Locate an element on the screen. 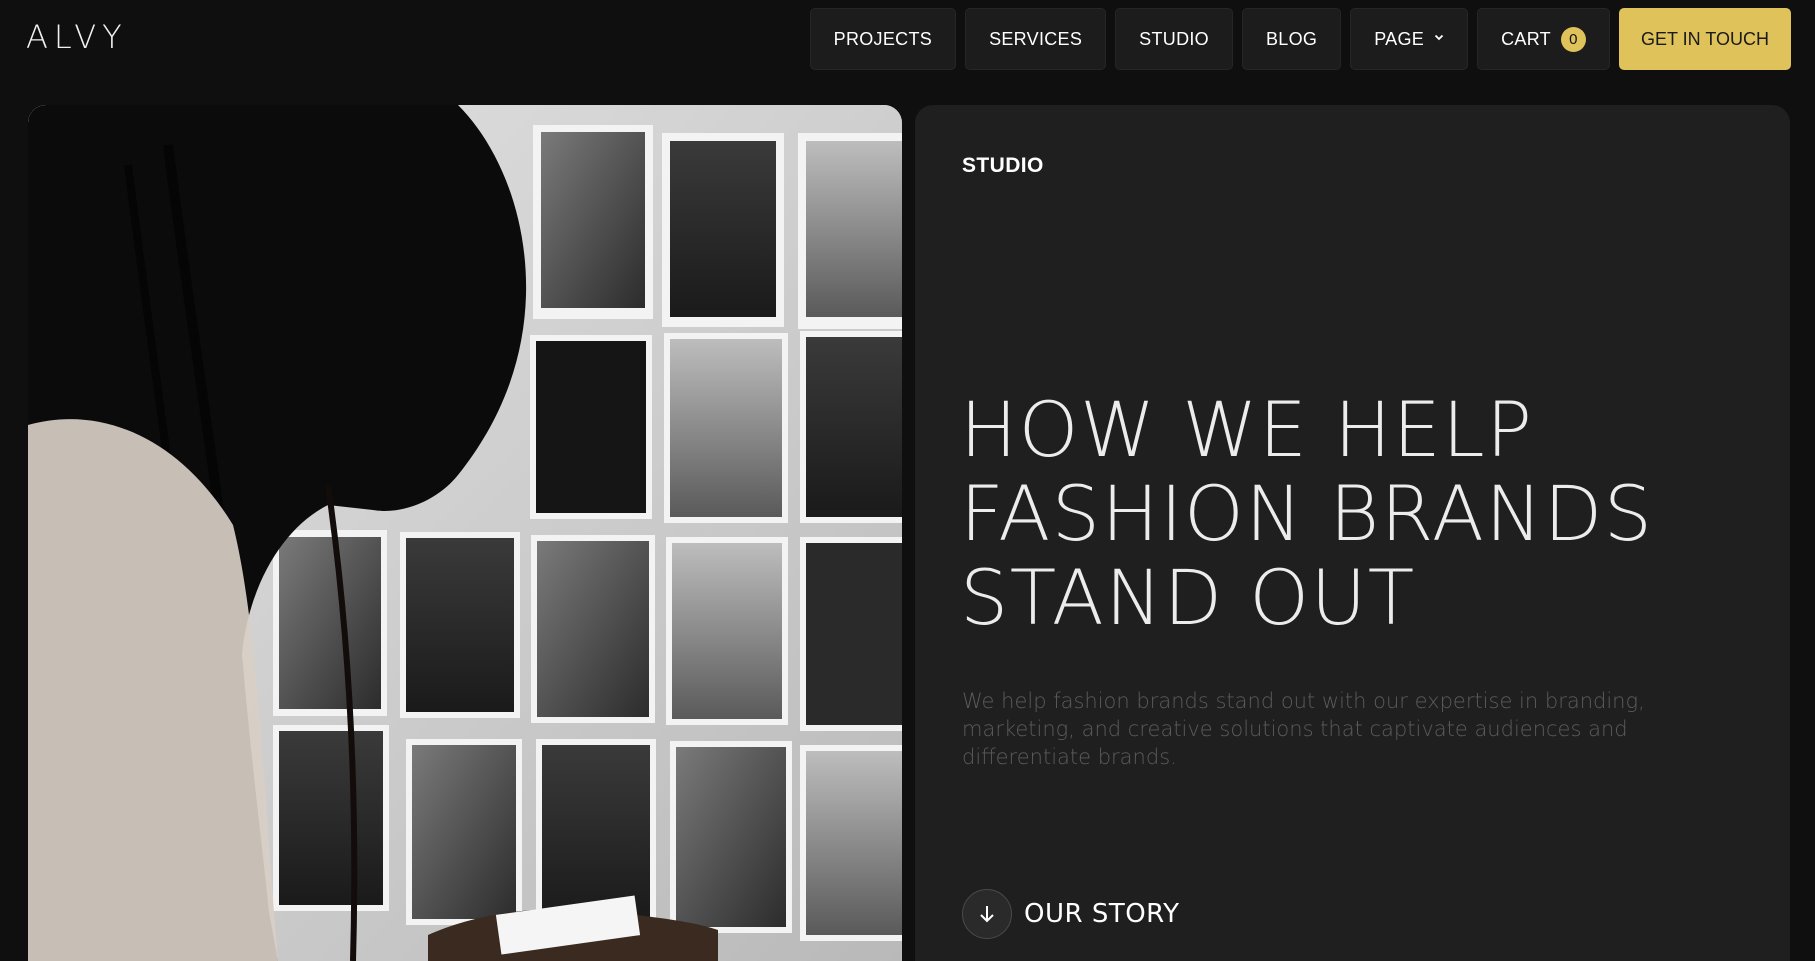 Image resolution: width=1815 pixels, height=961 pixels. nav-projects-label: PROJECTS is located at coordinates (883, 38).